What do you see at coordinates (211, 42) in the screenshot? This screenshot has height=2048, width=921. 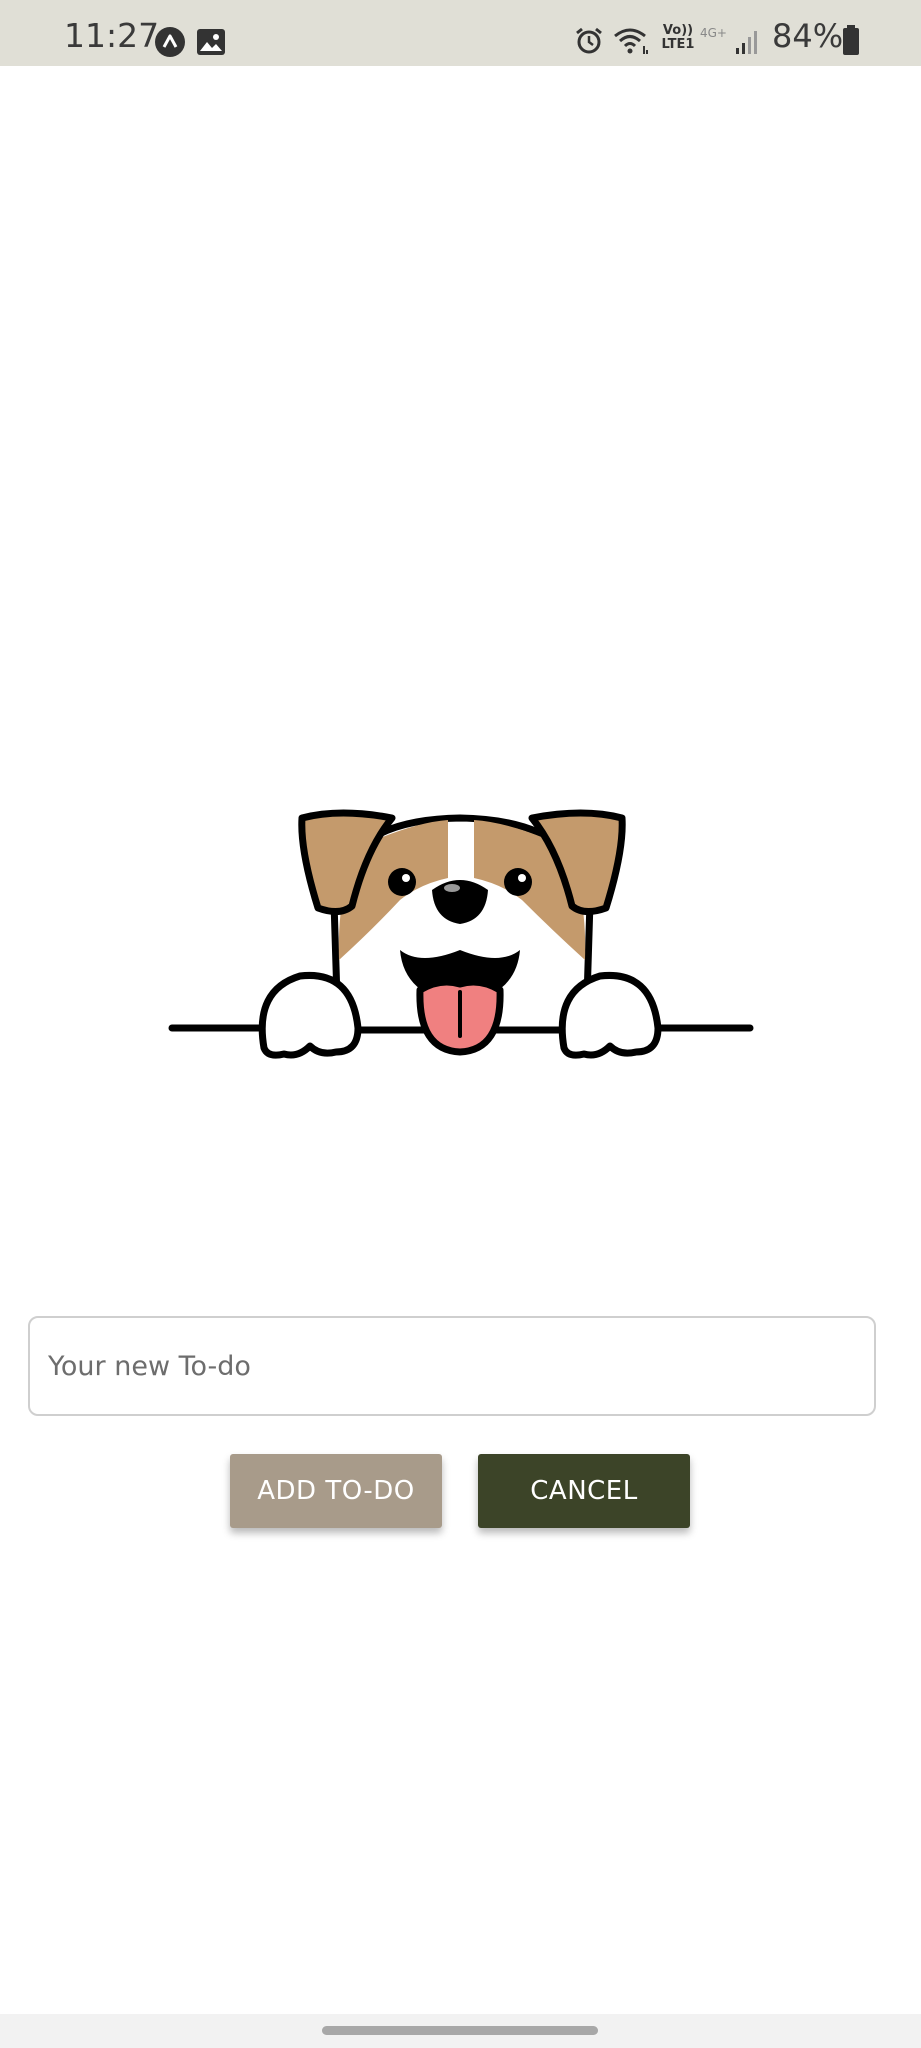 I see `gallery-icon` at bounding box center [211, 42].